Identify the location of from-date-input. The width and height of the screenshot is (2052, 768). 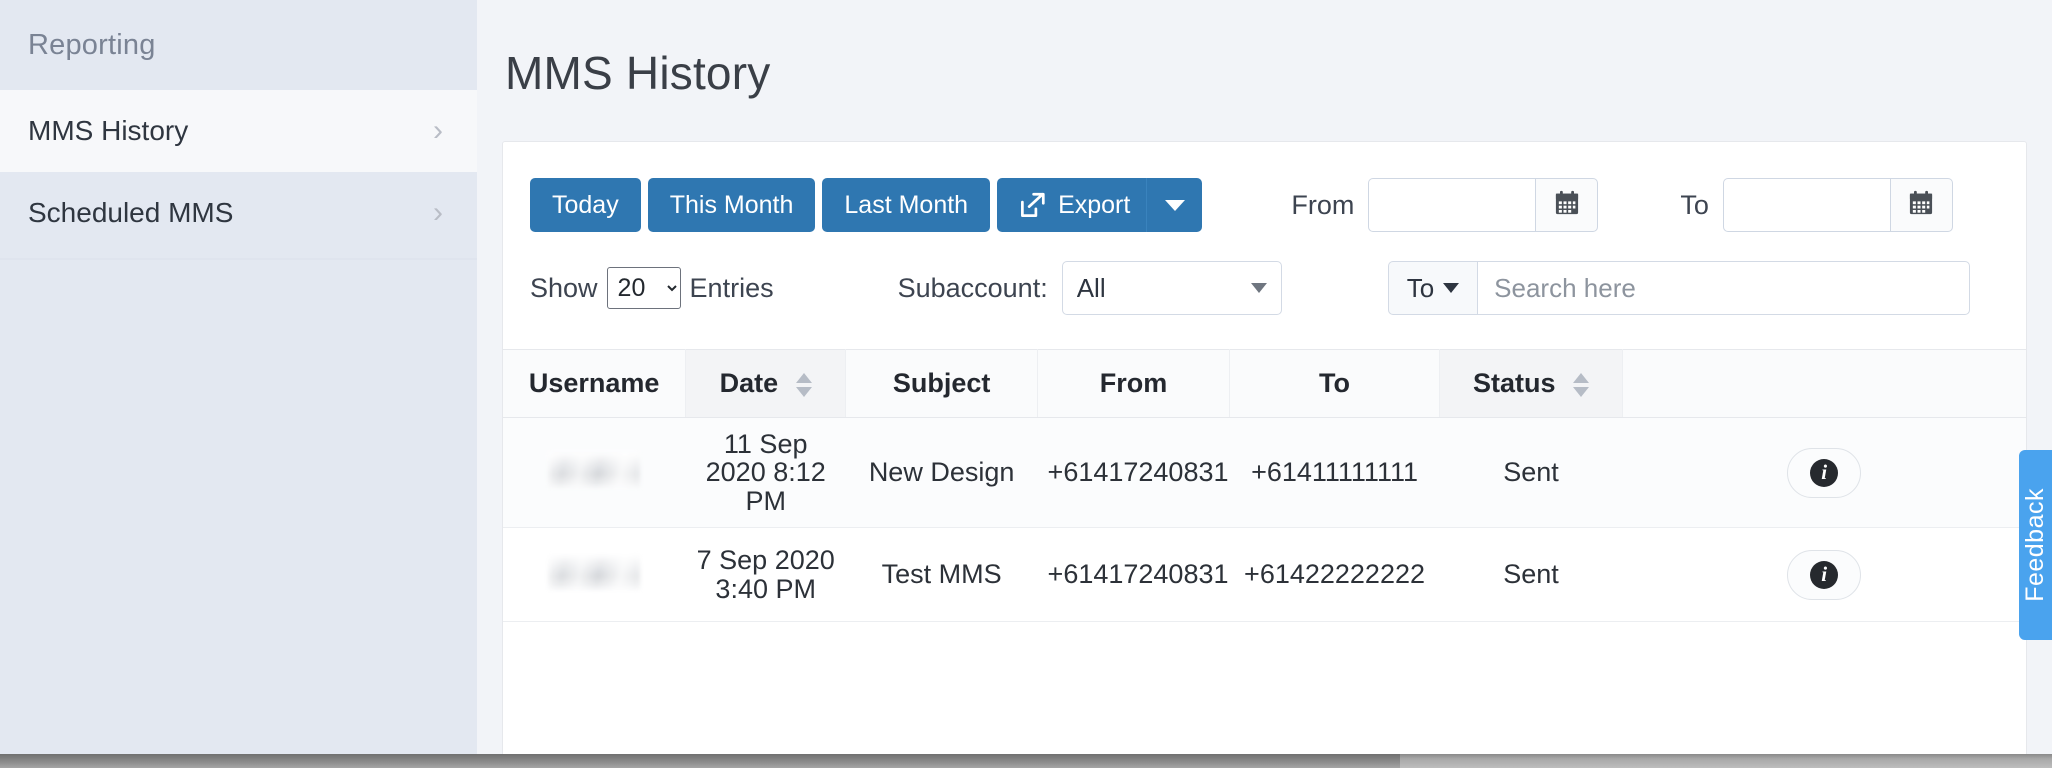
(1452, 205).